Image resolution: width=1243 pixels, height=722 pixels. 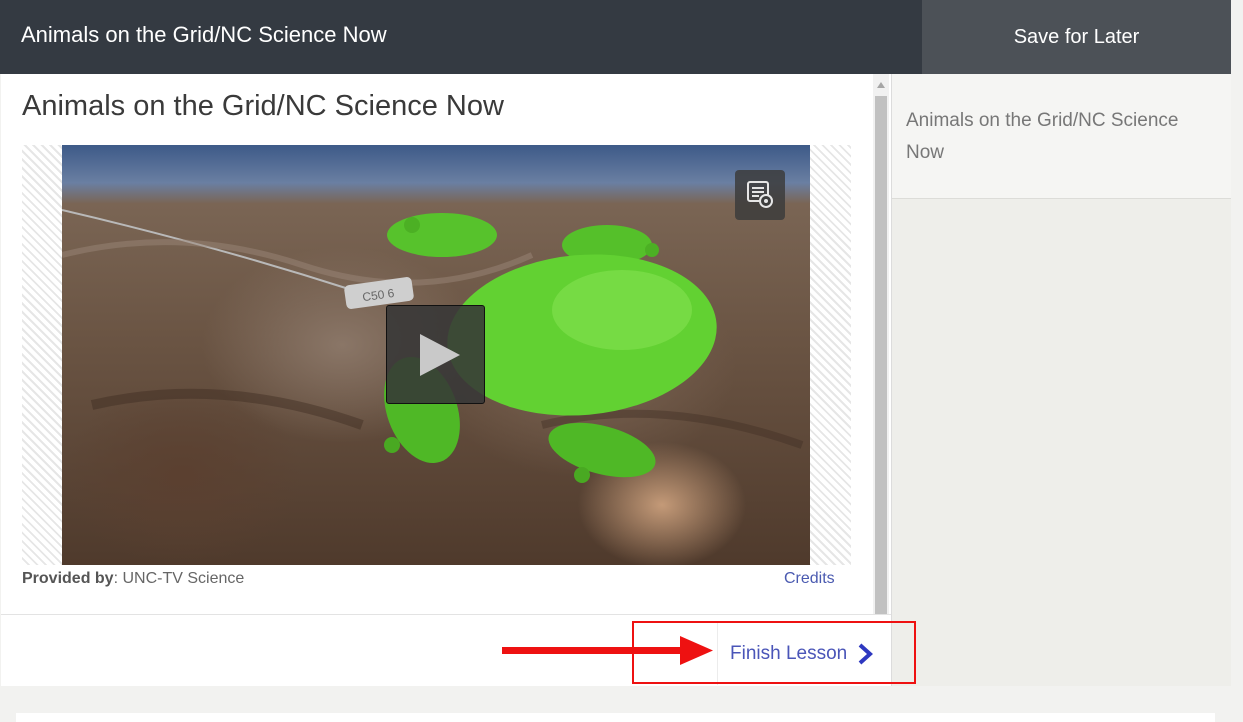 What do you see at coordinates (68, 578) in the screenshot?
I see `provided-by-label: Provided by` at bounding box center [68, 578].